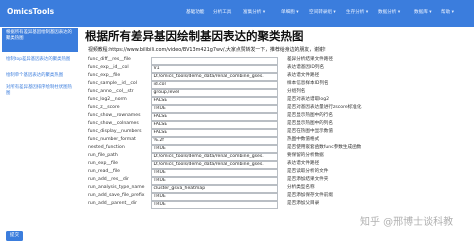 The image size is (474, 244). I want to click on nav-item-single-cell: 单细胞 ▾, so click(290, 12).